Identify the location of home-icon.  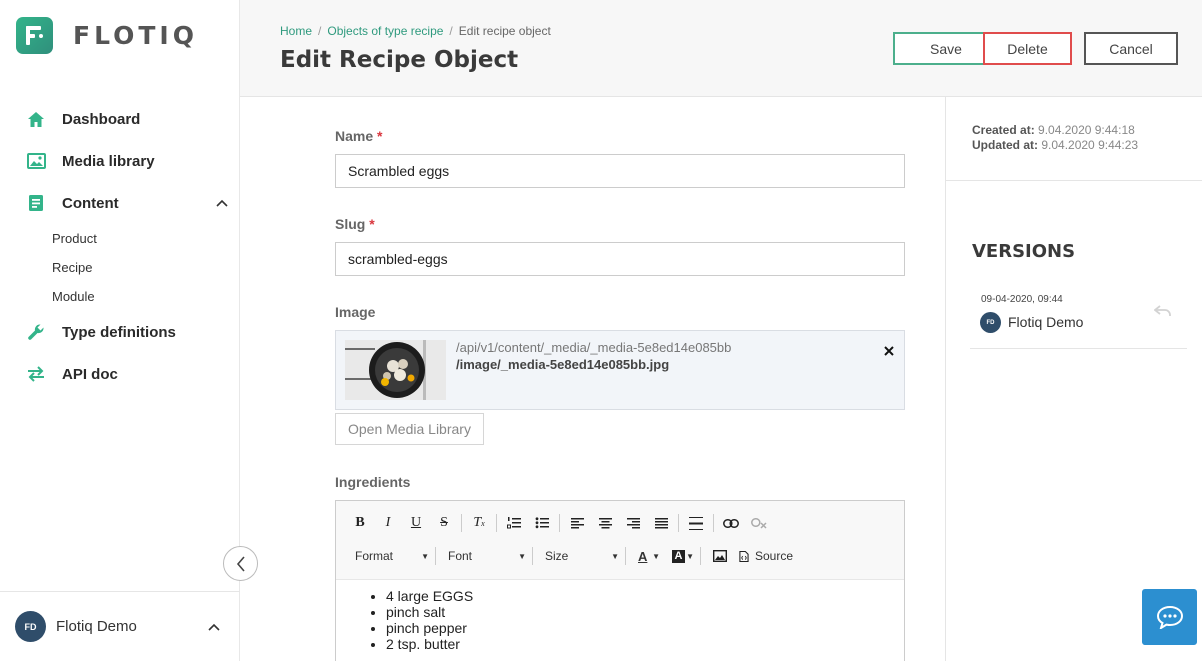
(36, 119).